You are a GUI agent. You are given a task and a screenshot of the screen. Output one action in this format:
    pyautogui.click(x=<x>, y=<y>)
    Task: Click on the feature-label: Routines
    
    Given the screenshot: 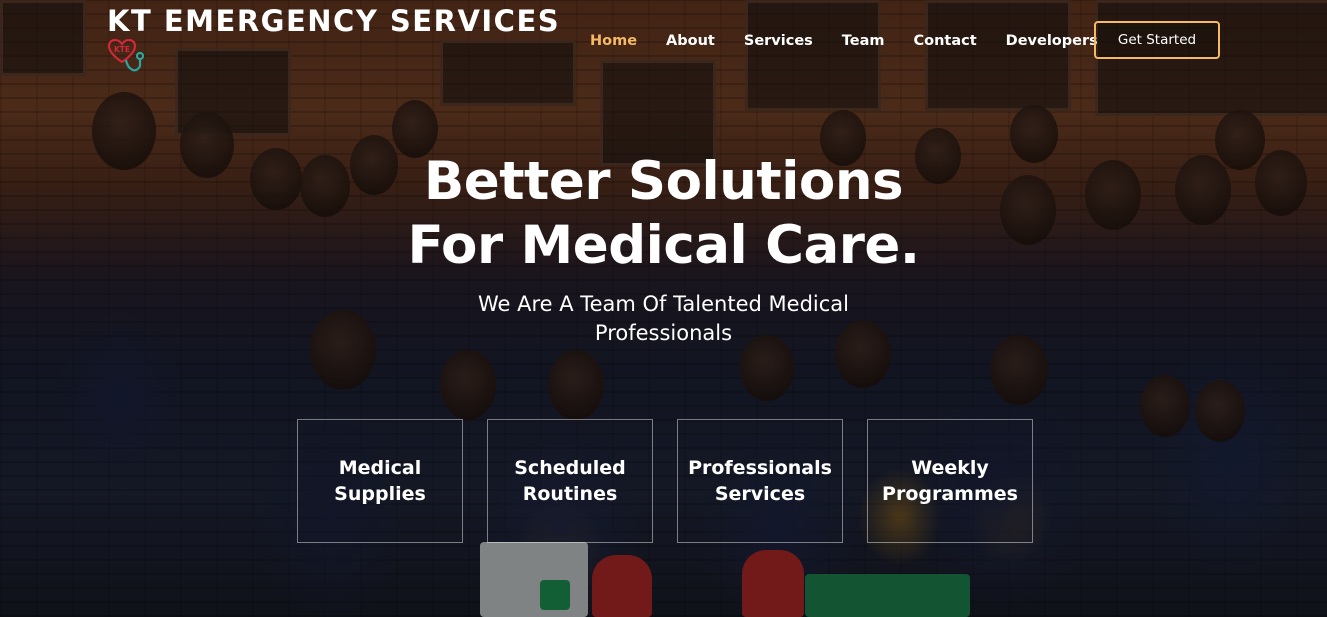 What is the action you would take?
    pyautogui.click(x=570, y=494)
    